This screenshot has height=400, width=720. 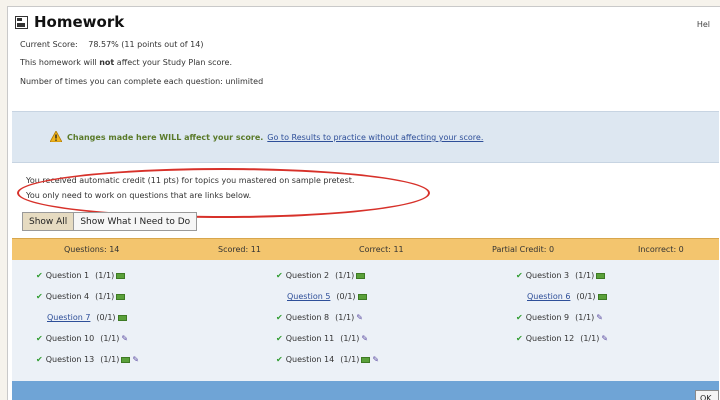 I want to click on question-label: Question 5, so click(x=308, y=296).